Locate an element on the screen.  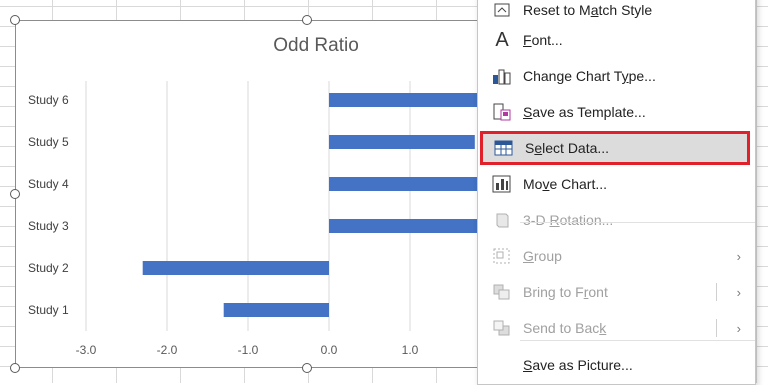
bring-to-front-icon is located at coordinates (502, 292).